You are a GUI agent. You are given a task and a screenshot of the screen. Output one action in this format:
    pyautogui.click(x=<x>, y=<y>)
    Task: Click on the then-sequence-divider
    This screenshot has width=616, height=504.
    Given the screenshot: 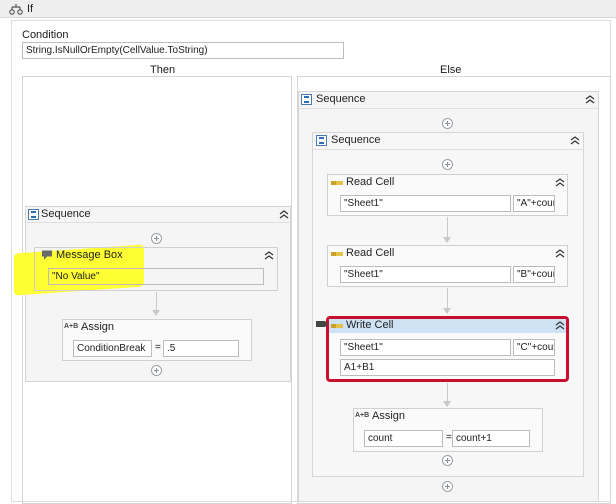 What is the action you would take?
    pyautogui.click(x=158, y=222)
    